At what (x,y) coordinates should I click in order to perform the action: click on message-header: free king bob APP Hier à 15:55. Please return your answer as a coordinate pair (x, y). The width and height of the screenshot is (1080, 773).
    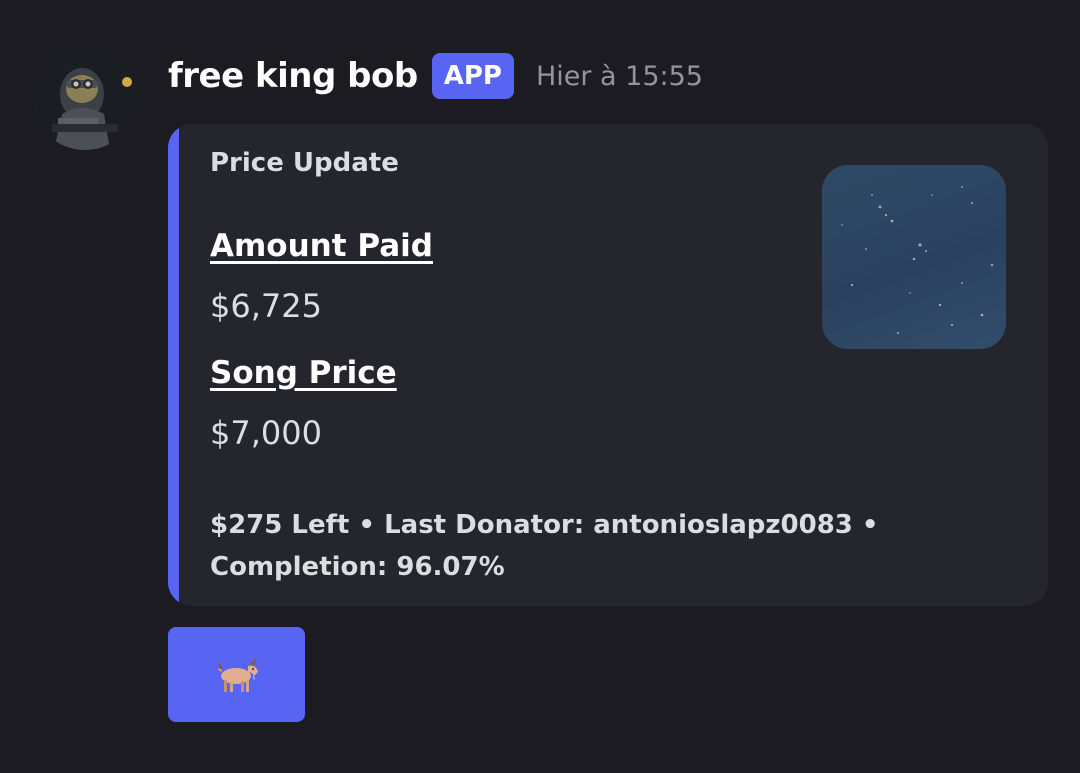
    Looking at the image, I should click on (435, 76).